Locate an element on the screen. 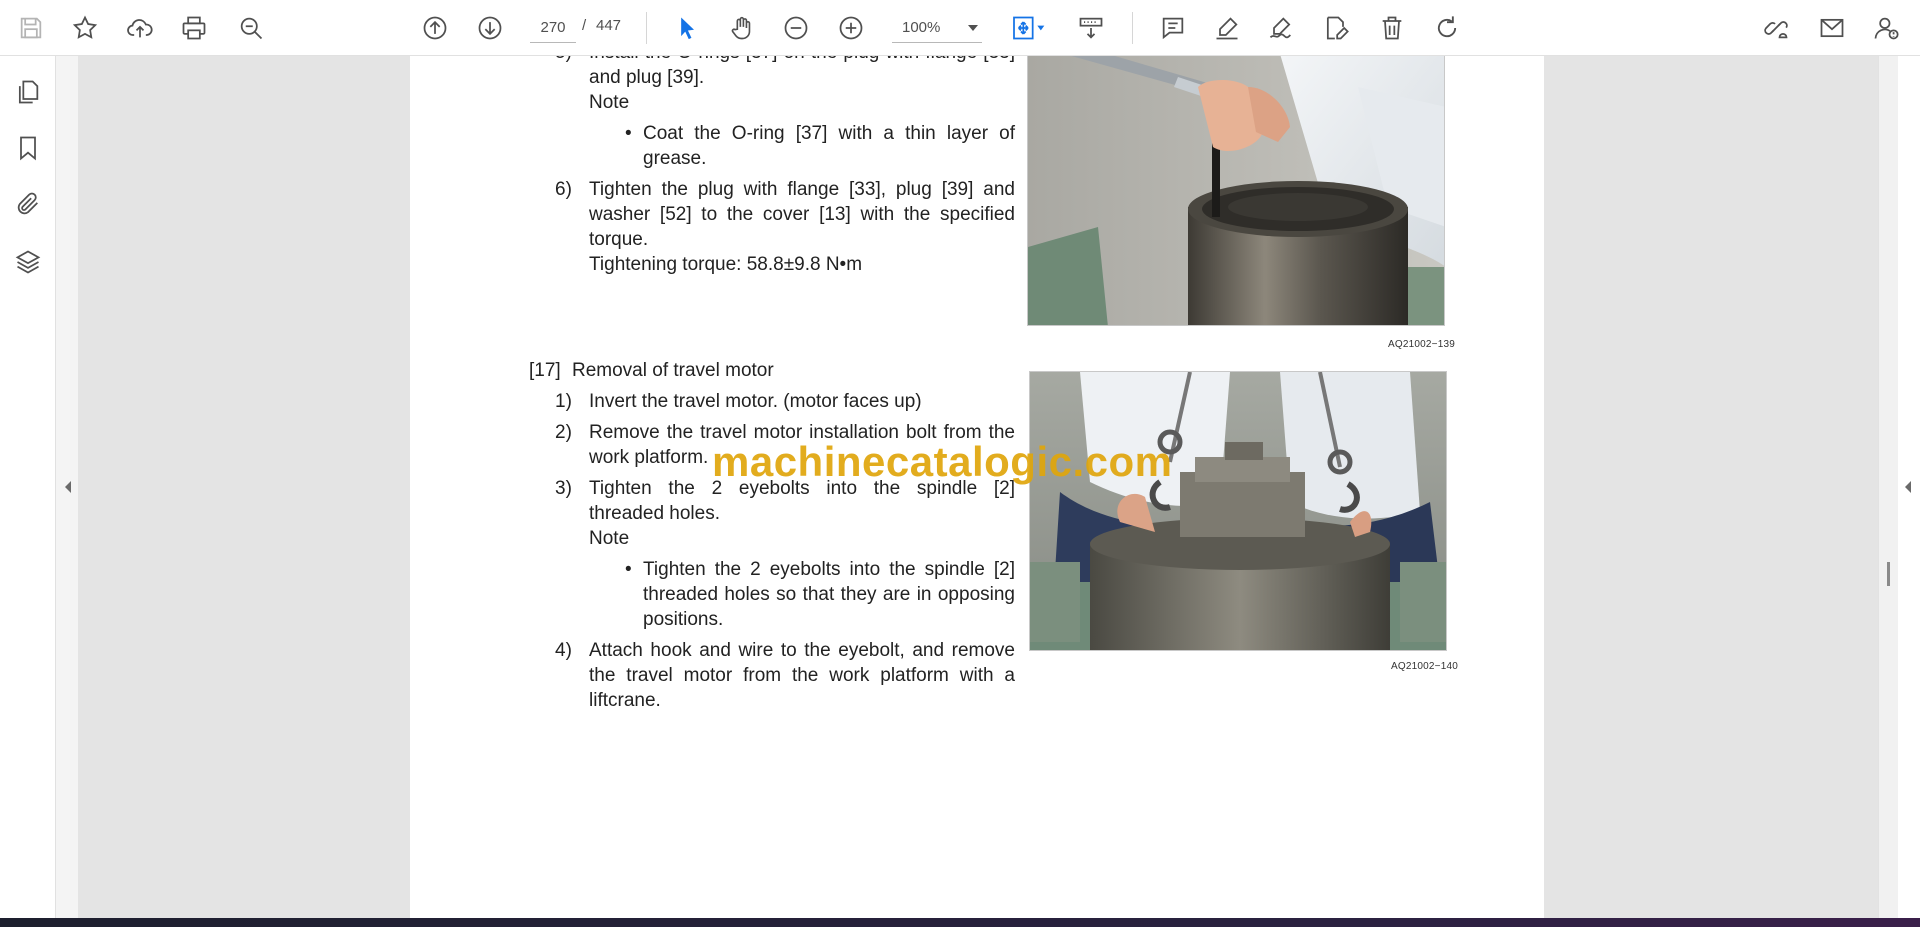 The width and height of the screenshot is (1920, 927). zoom-select: 100% is located at coordinates (937, 28).